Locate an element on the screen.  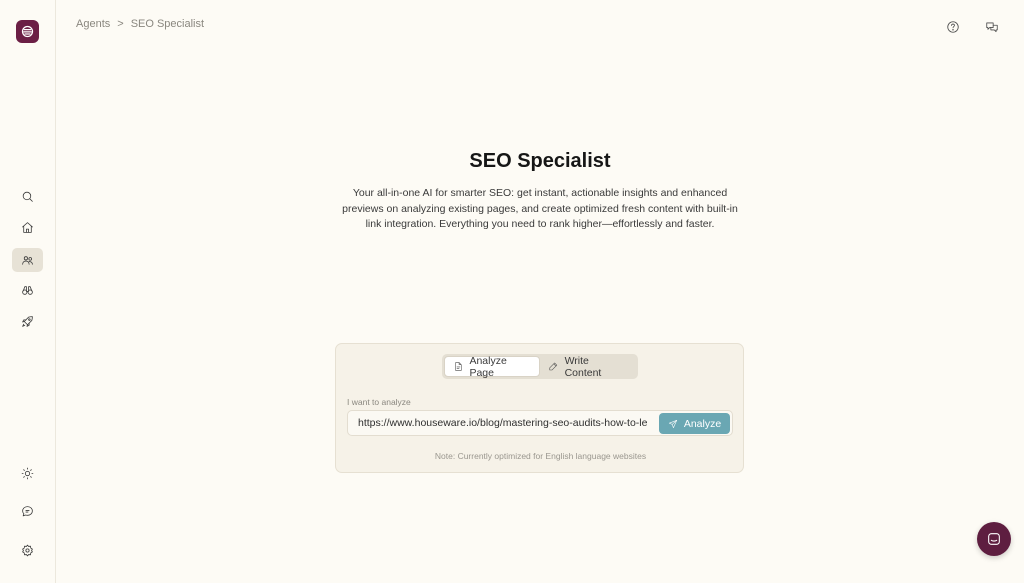
chat-icon is located at coordinates (27, 510).